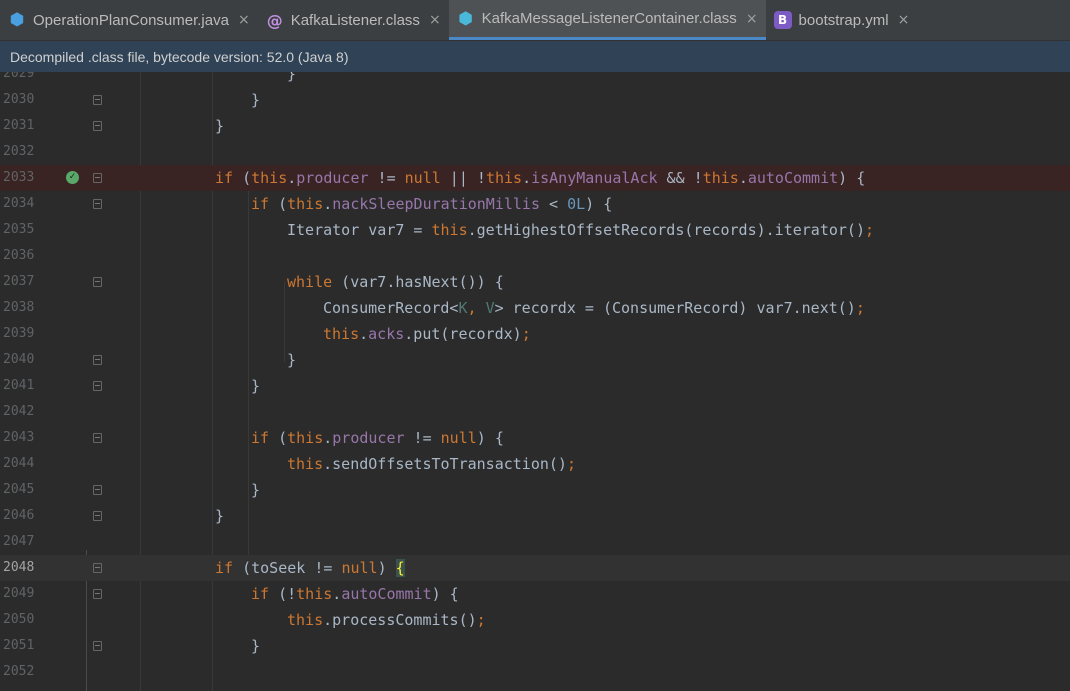 This screenshot has width=1070, height=691. Describe the element at coordinates (535, 152) in the screenshot. I see `code-line: 2032` at that location.